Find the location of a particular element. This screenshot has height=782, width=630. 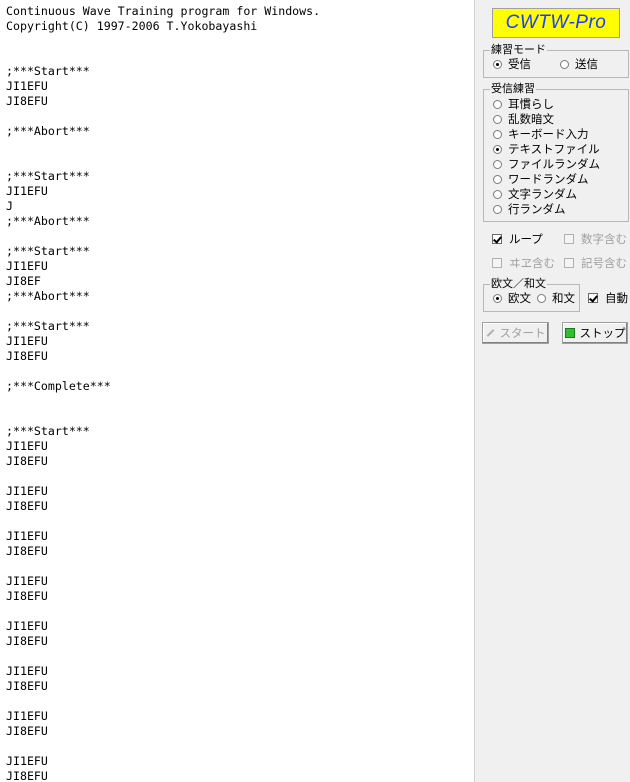

option-label: テキストファイル is located at coordinates (554, 149).